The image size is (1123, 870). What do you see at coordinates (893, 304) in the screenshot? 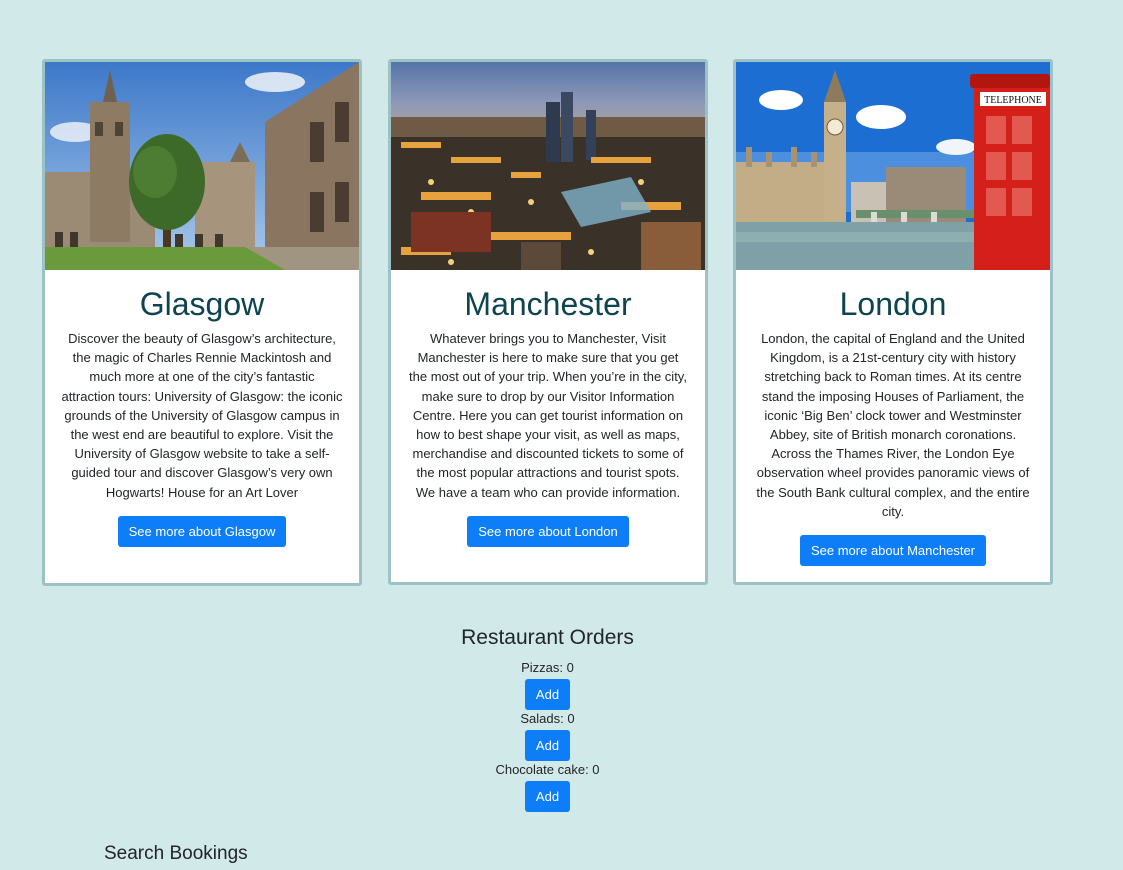
I see `card-title: London` at bounding box center [893, 304].